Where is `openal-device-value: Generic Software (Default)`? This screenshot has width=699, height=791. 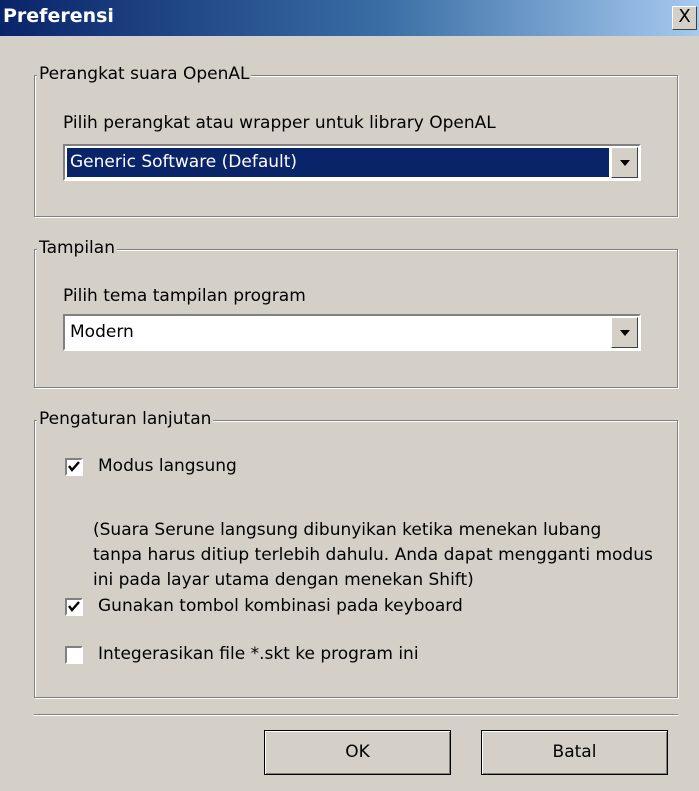
openal-device-value: Generic Software (Default) is located at coordinates (338, 162).